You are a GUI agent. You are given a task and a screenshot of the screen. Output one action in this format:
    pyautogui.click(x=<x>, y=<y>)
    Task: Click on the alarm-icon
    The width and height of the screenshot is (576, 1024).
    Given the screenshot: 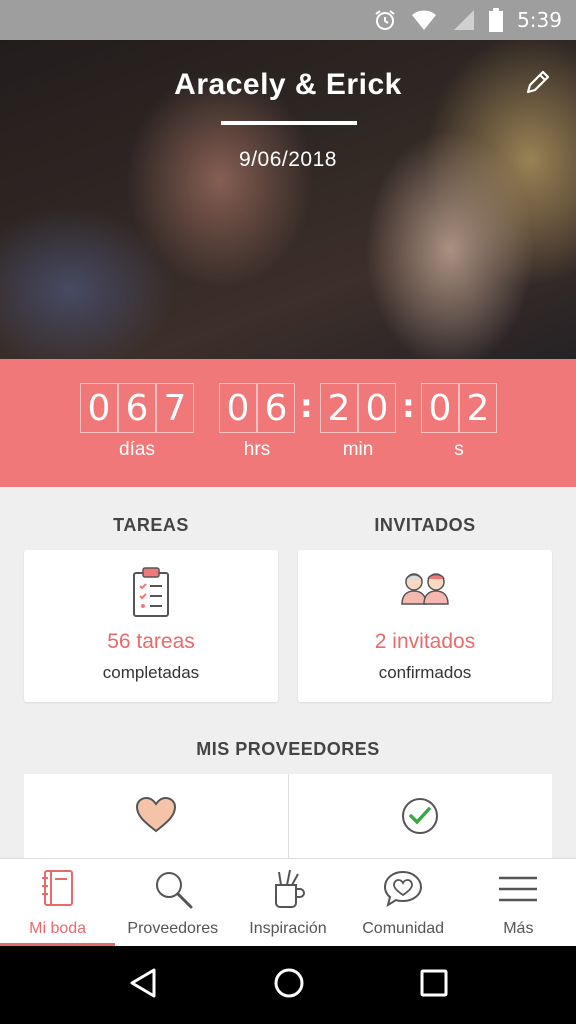 What is the action you would take?
    pyautogui.click(x=385, y=20)
    